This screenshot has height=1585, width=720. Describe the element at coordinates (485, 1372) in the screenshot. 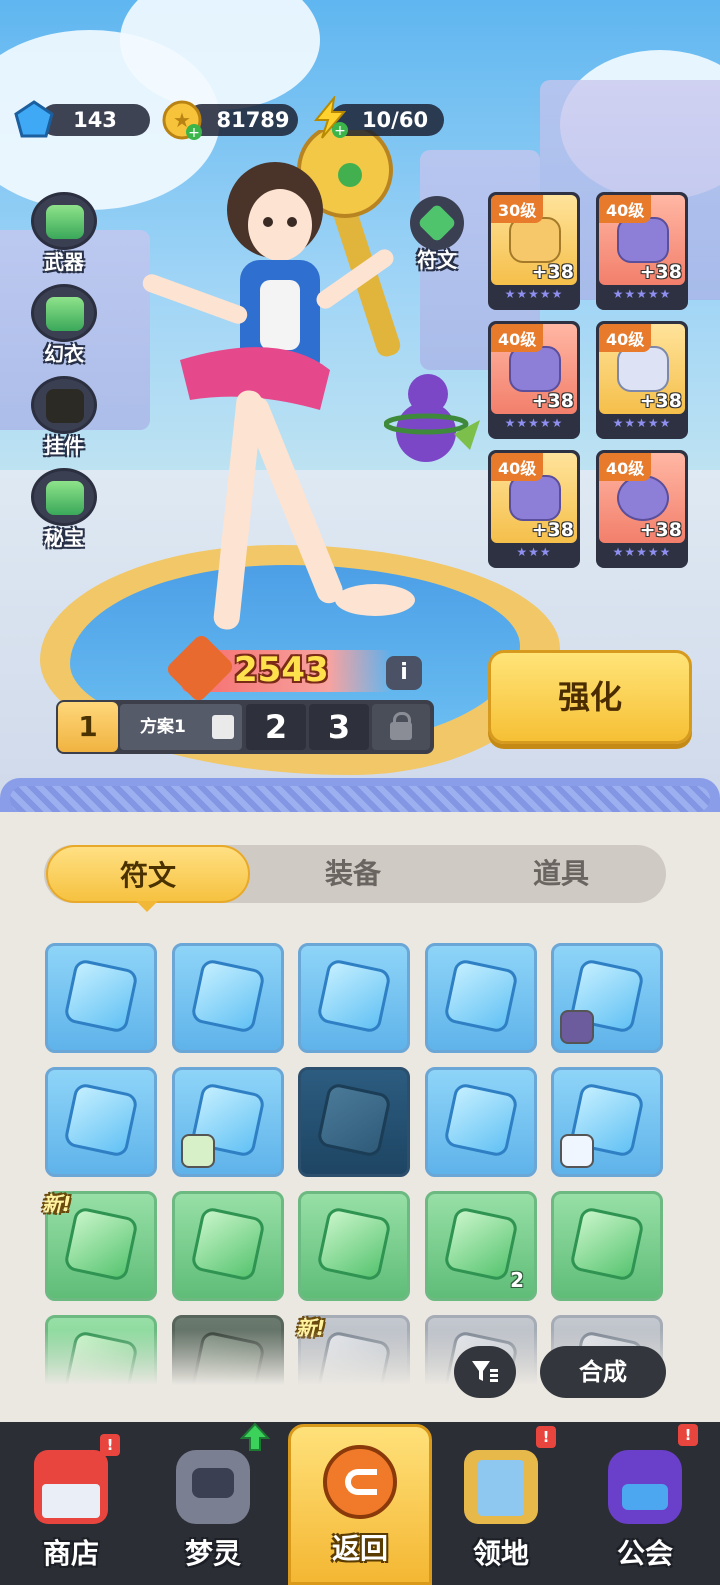

I see `filter-button` at that location.